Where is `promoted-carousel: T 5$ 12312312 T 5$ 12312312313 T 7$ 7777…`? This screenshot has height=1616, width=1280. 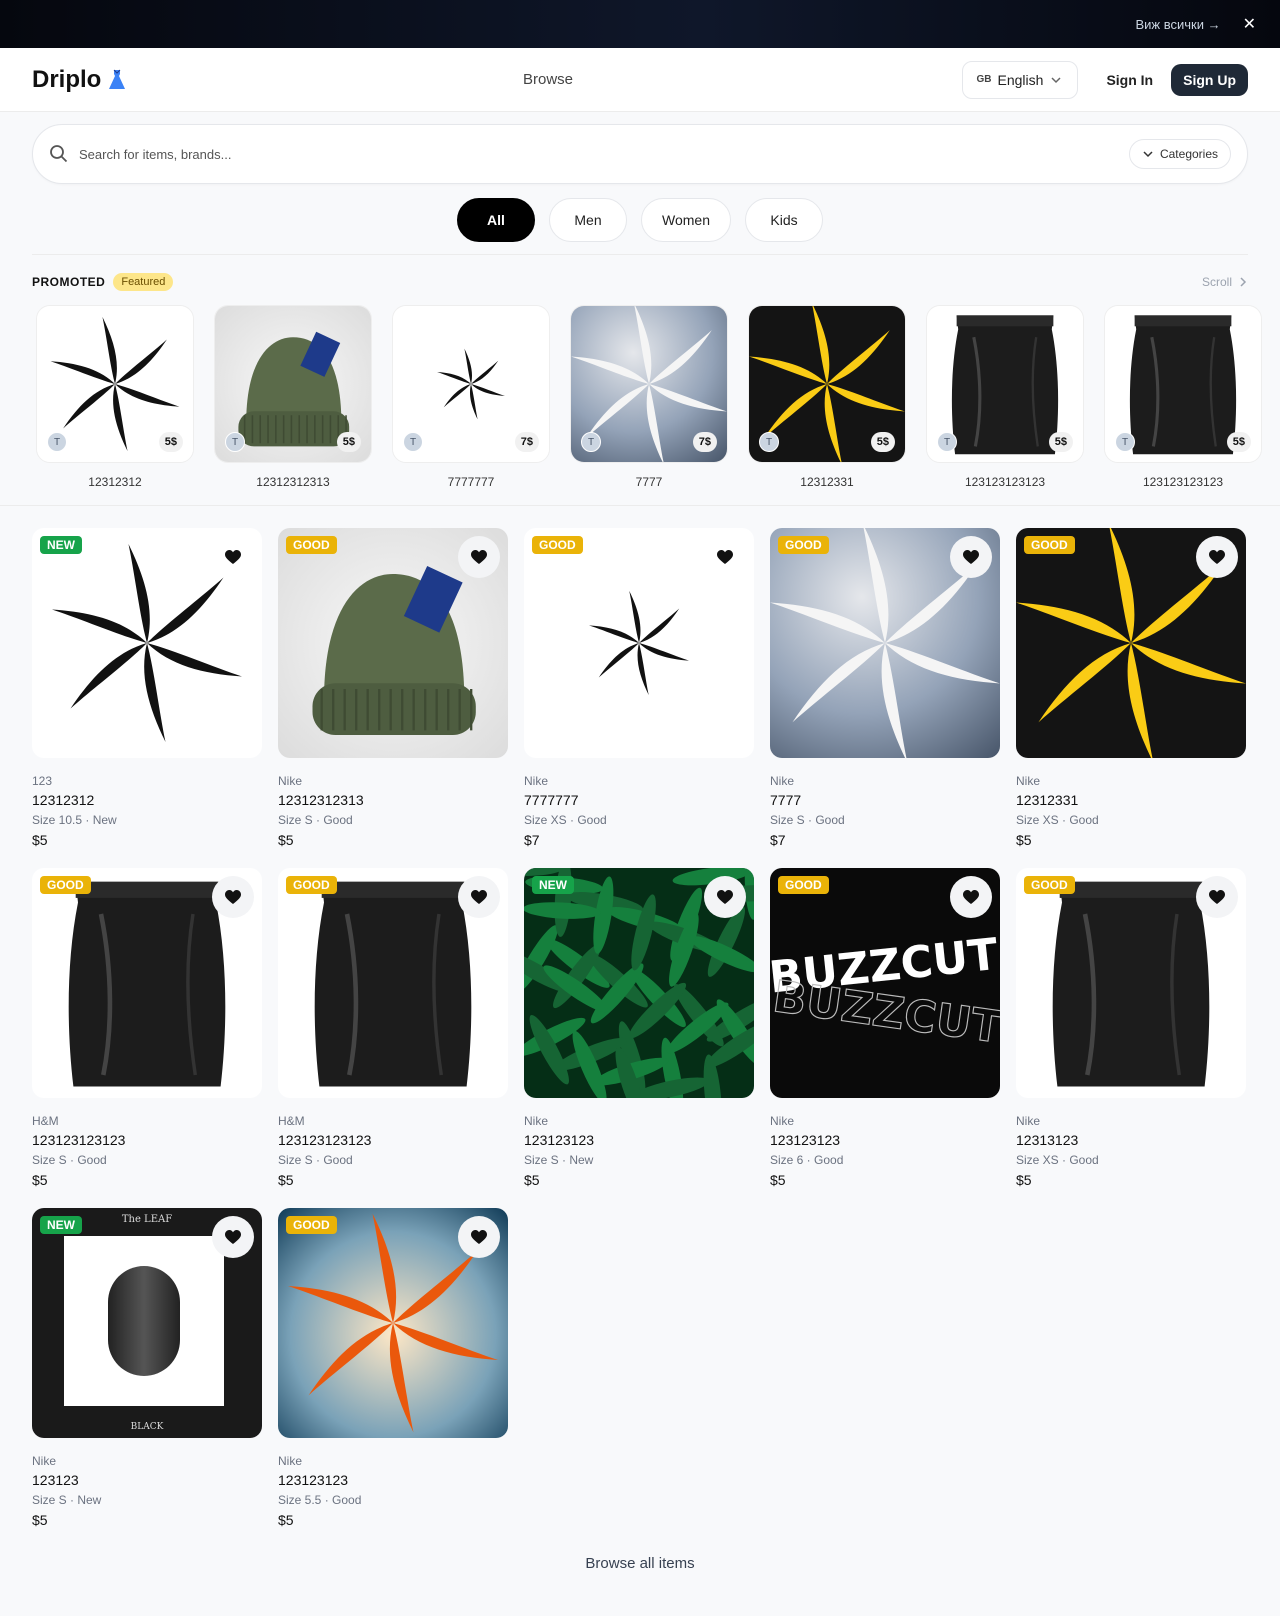 promoted-carousel: T 5$ 12312312 T 5$ 12312312313 T 7$ 7777… is located at coordinates (640, 398).